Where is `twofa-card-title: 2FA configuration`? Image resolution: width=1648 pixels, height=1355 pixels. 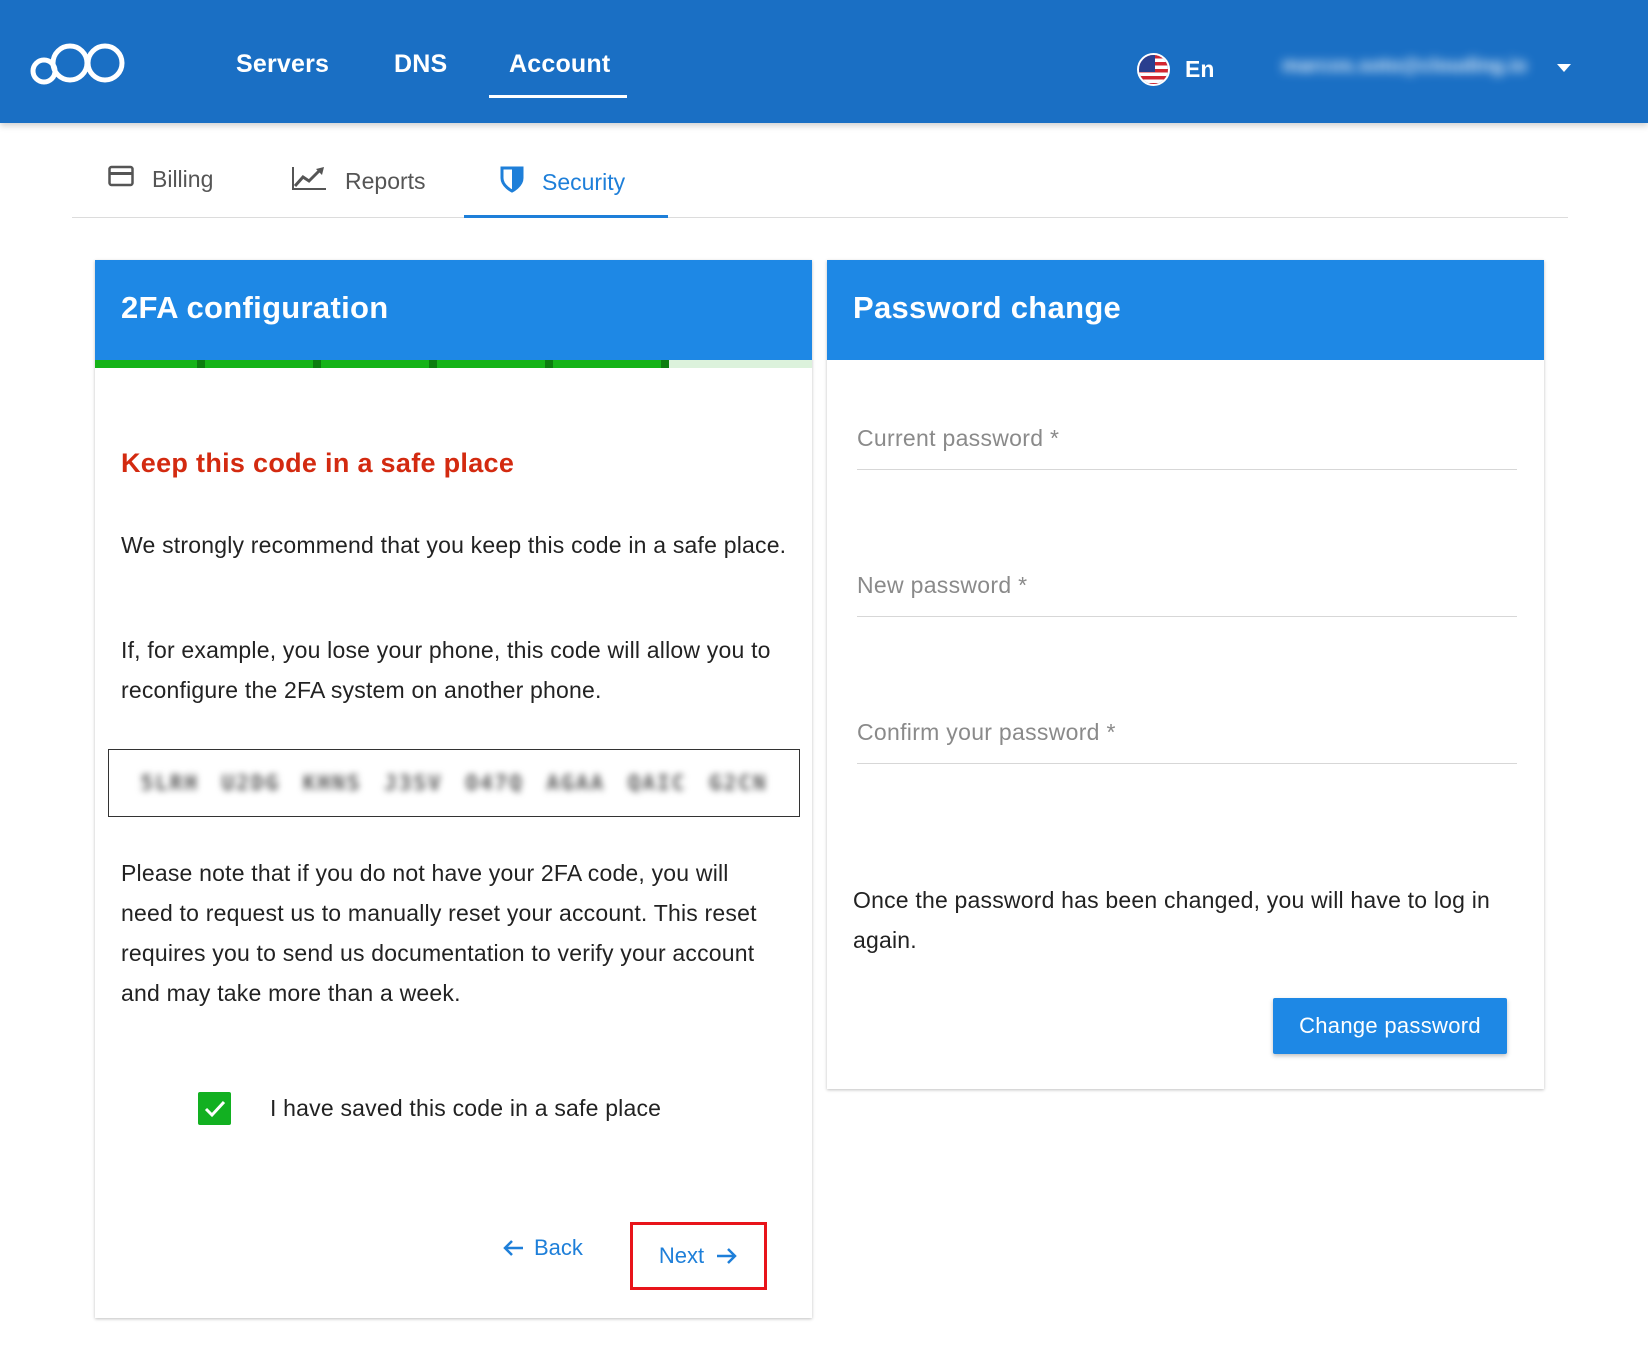
twofa-card-title: 2FA configuration is located at coordinates (255, 307).